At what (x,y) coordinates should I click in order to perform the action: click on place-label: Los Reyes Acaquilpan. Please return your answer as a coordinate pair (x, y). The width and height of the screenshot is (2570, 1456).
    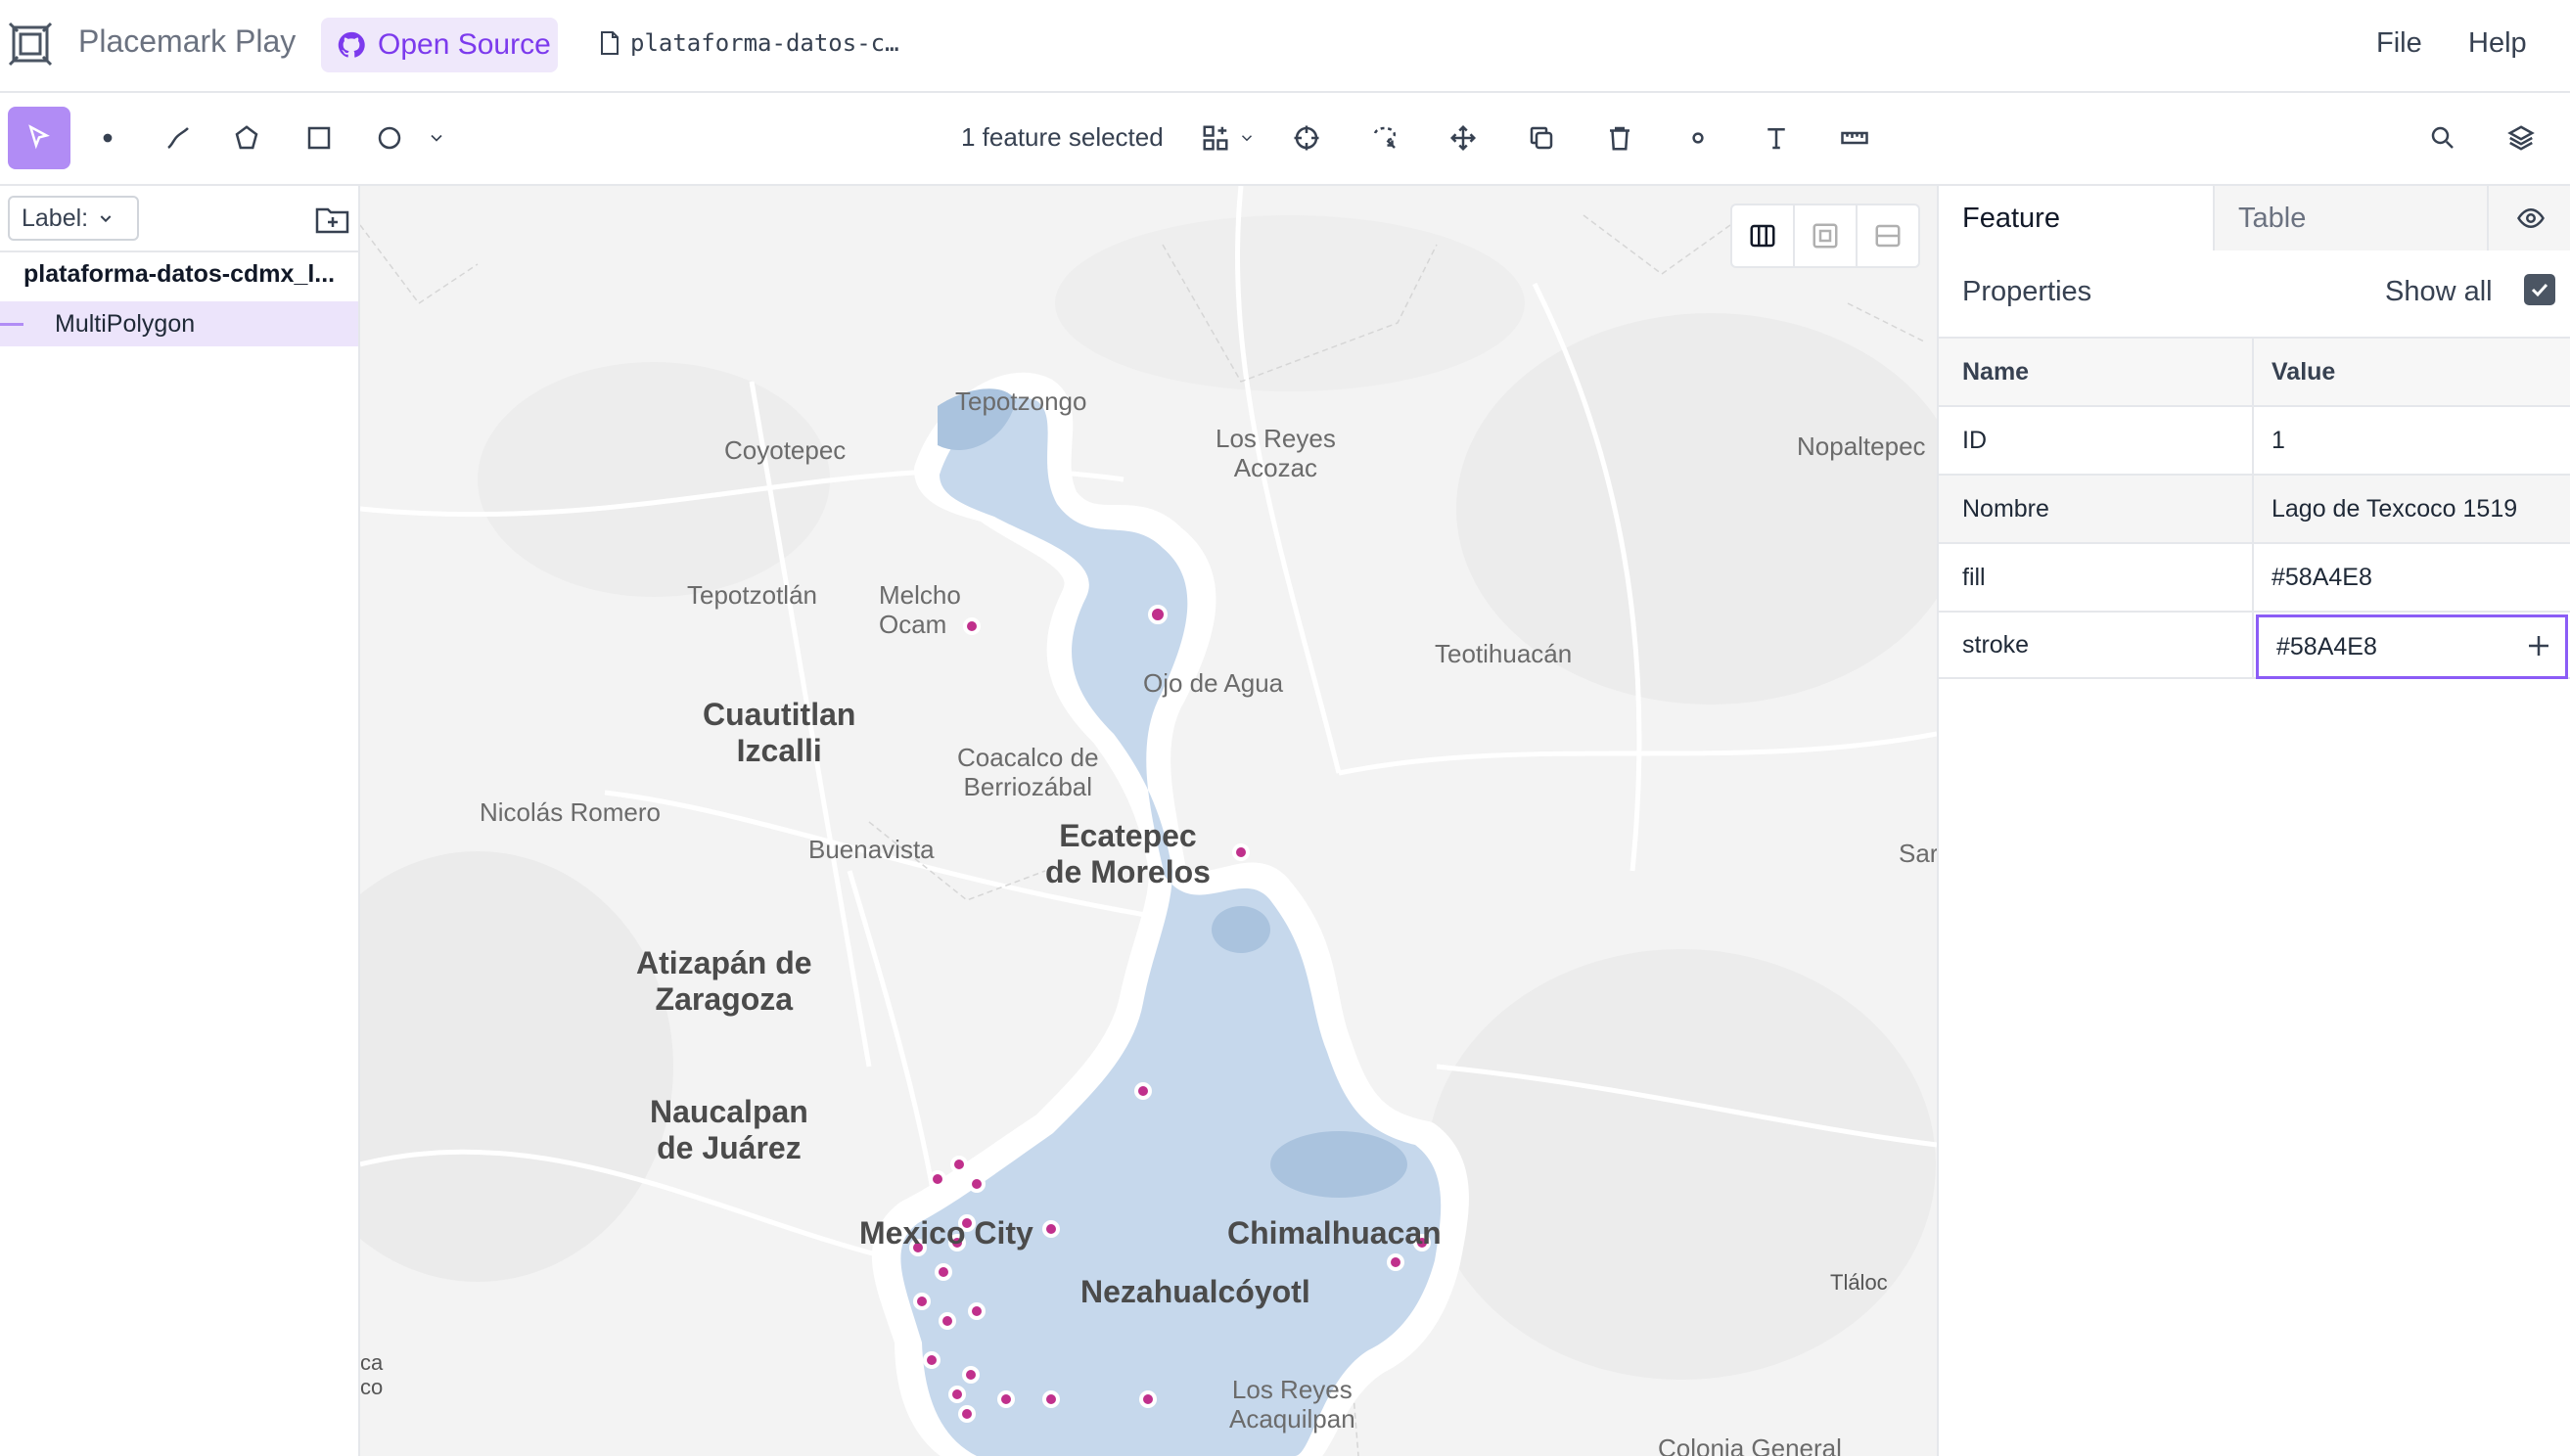
    Looking at the image, I should click on (1292, 1404).